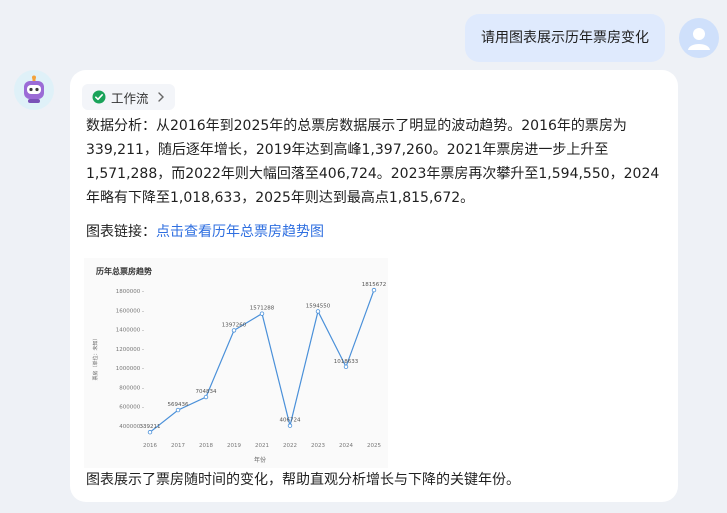 This screenshot has width=727, height=513. Describe the element at coordinates (262, 309) in the screenshot. I see `data-label: 1571288` at that location.